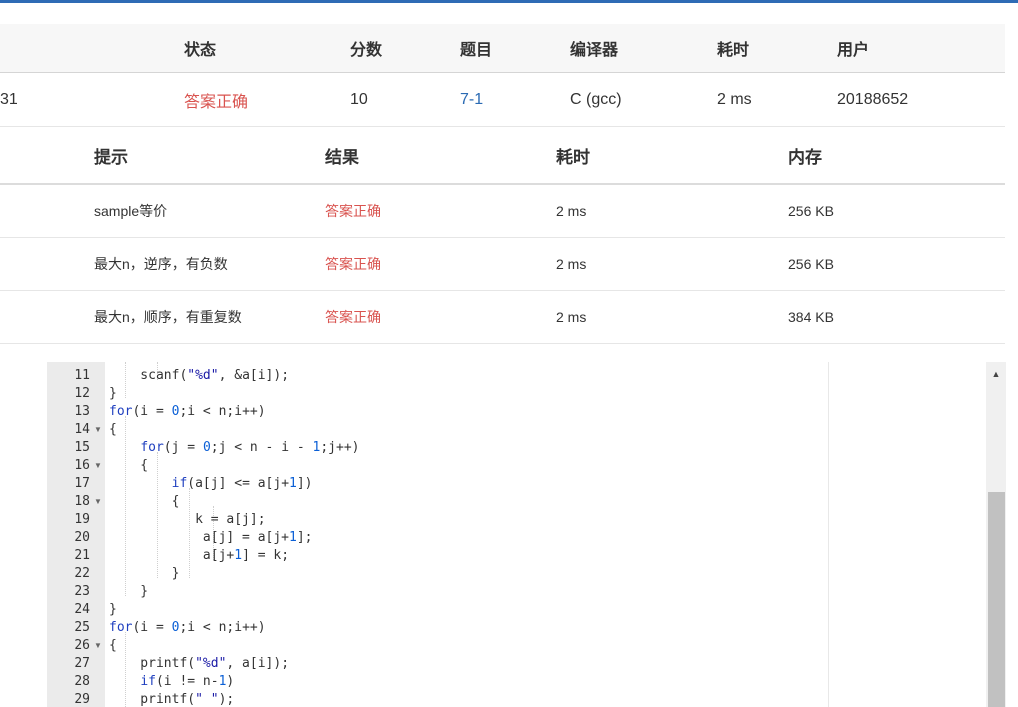  I want to click on code-token: k = a[j];, so click(187, 519).